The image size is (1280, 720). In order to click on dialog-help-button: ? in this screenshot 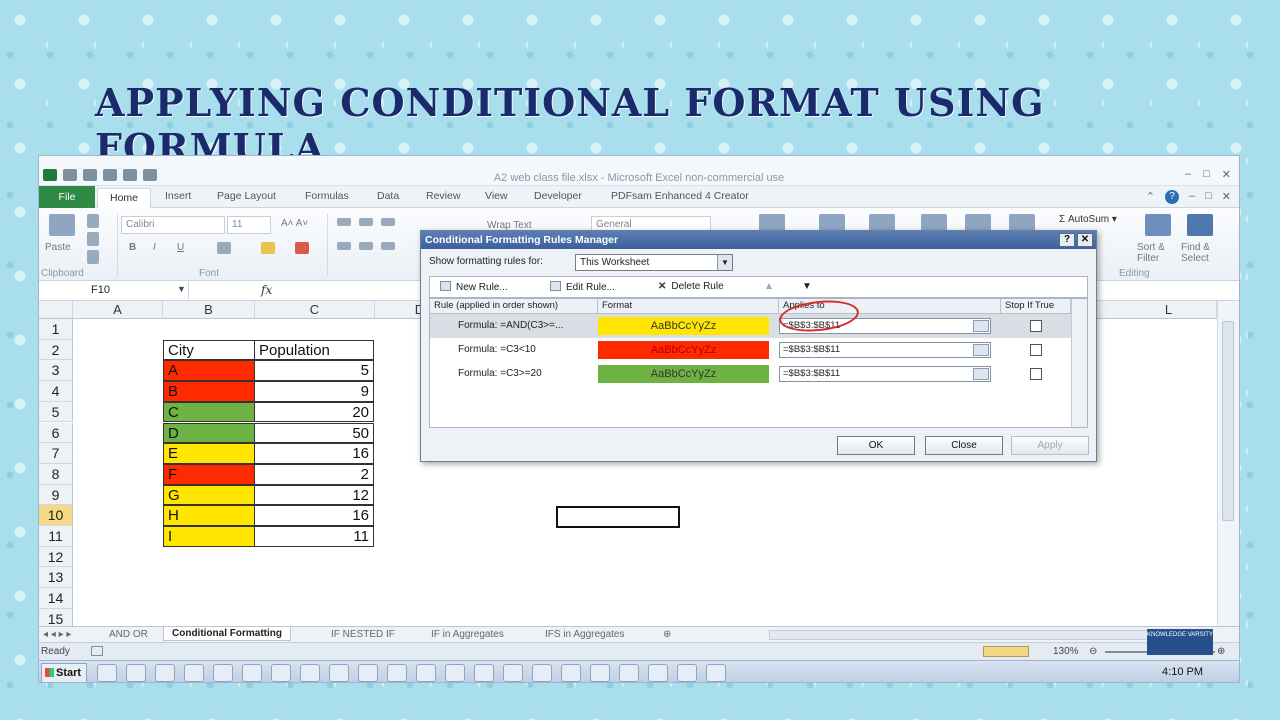, I will do `click(1067, 240)`.